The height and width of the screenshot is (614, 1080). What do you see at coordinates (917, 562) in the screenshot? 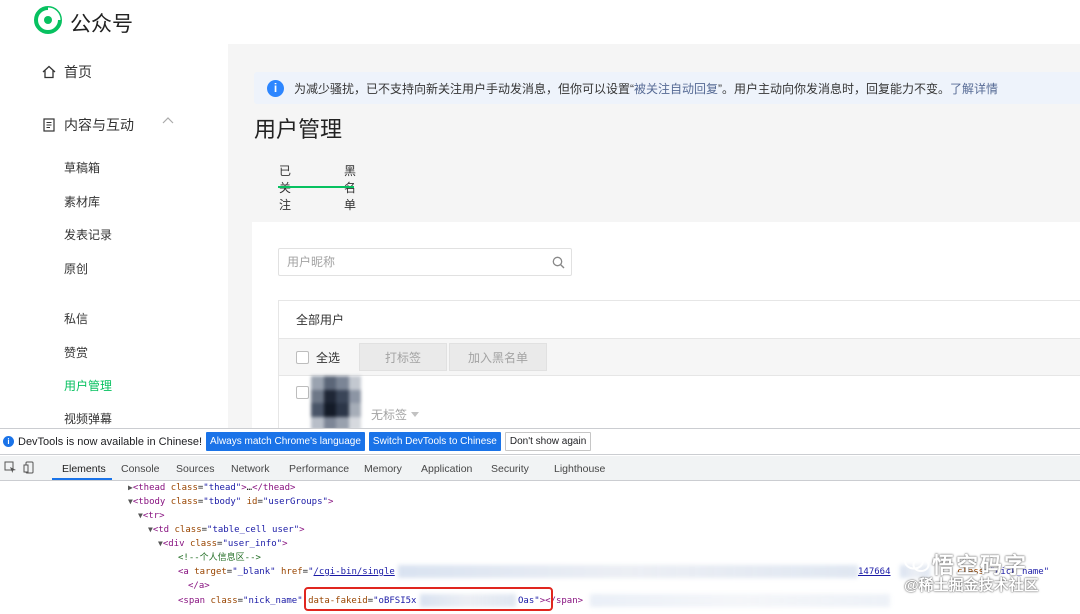
I see `wechat-logo-icon` at bounding box center [917, 562].